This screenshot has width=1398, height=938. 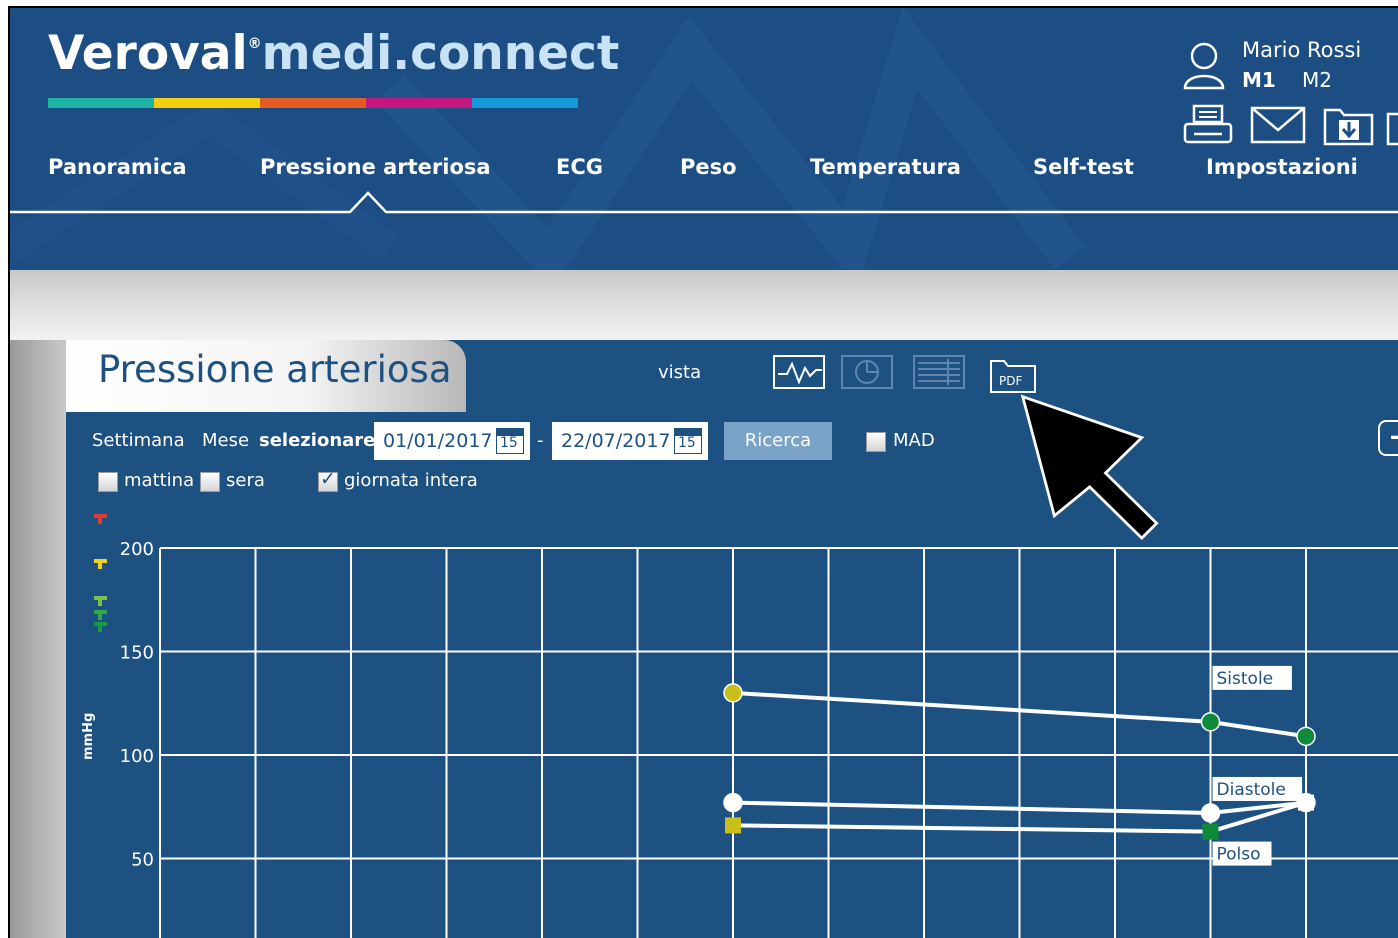 What do you see at coordinates (1239, 855) in the screenshot?
I see `series-label-polso: Polso` at bounding box center [1239, 855].